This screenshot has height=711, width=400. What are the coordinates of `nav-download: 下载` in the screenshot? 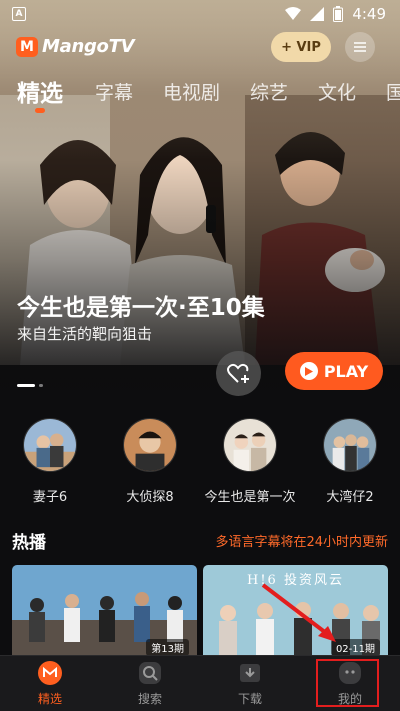 It's located at (250, 683).